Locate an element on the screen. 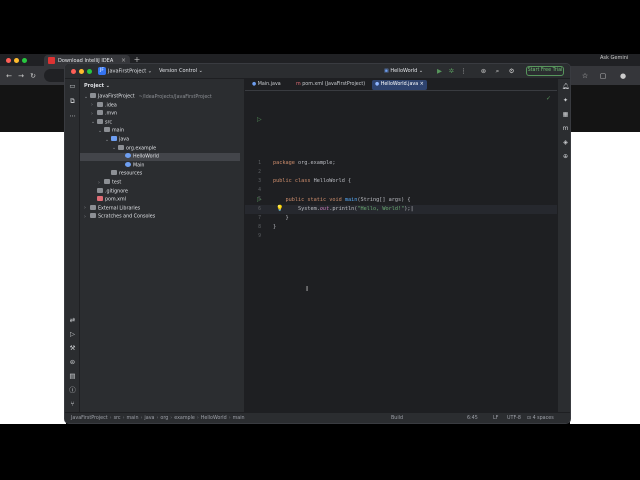 The image size is (640, 480). tab-main-java: ● Main.java is located at coordinates (266, 85).